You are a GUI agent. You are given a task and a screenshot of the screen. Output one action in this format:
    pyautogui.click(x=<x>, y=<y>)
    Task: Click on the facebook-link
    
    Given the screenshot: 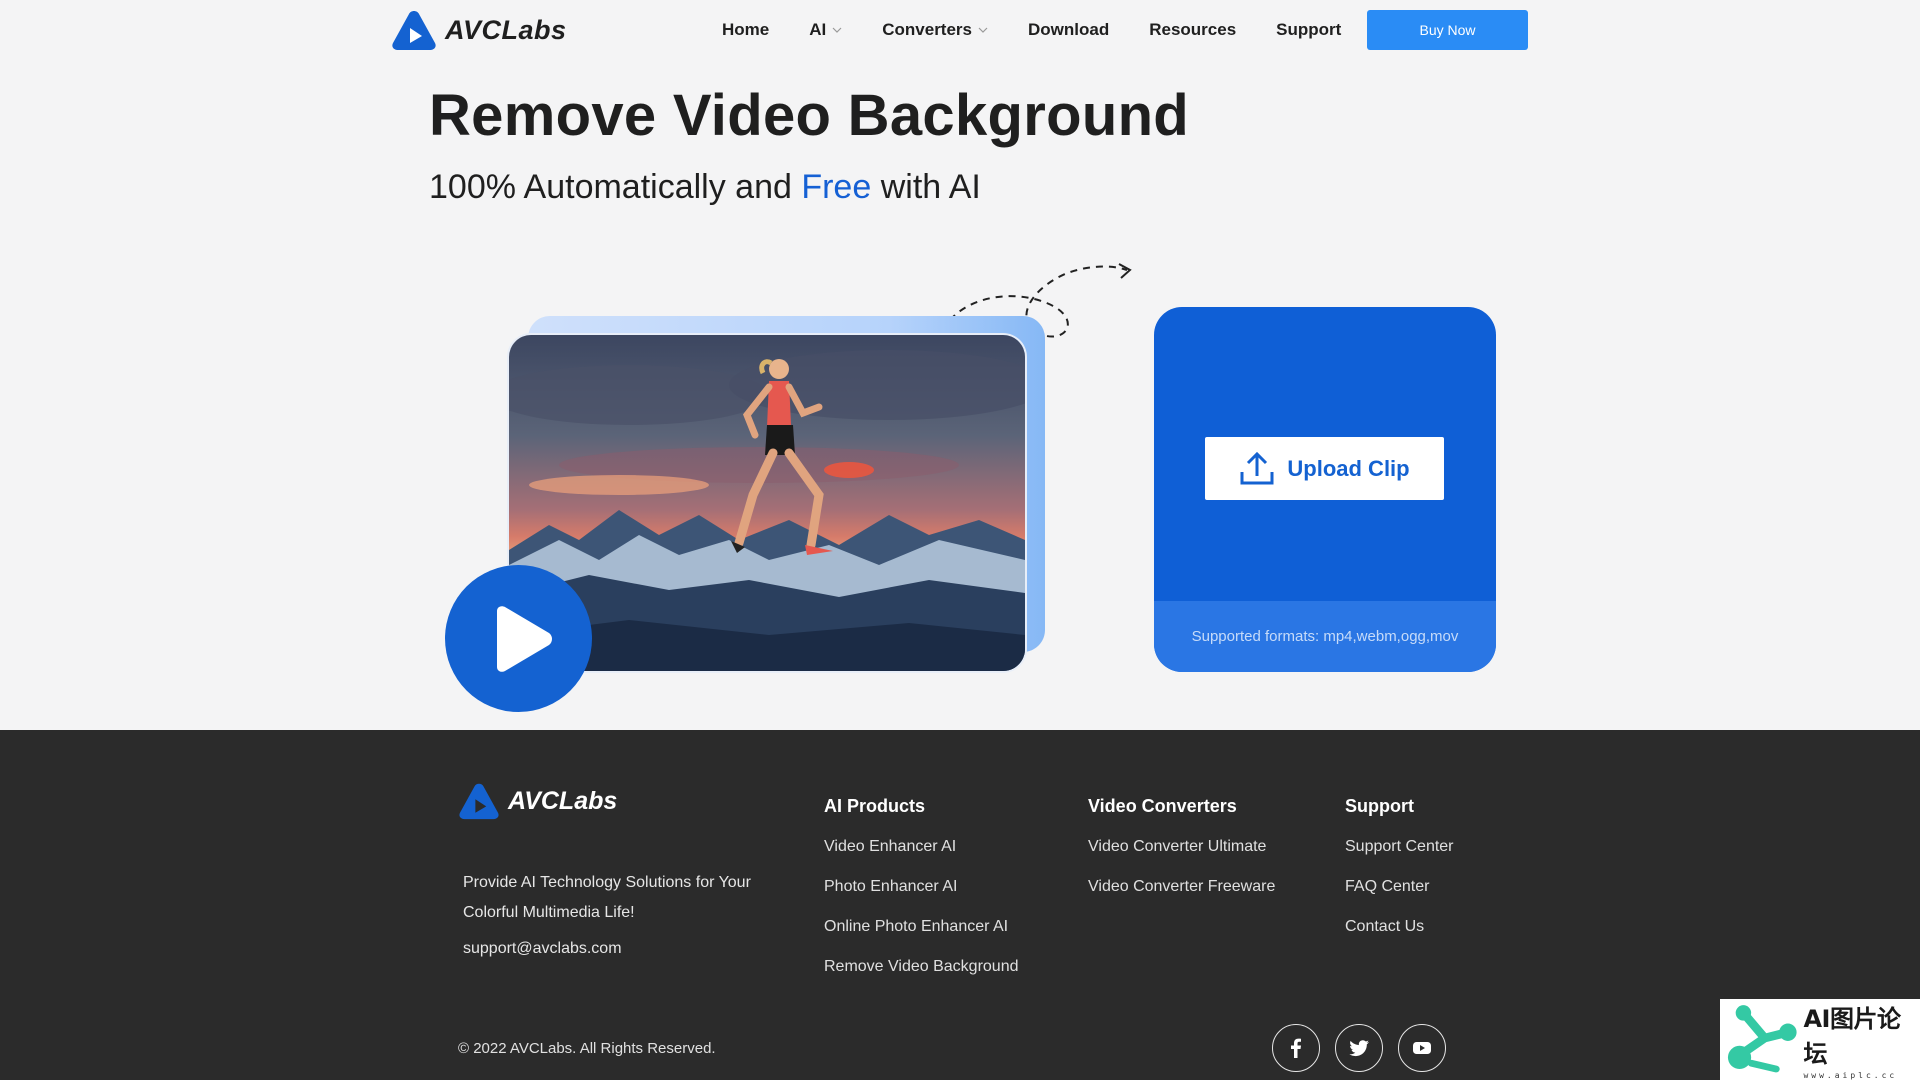 What is the action you would take?
    pyautogui.click(x=1296, y=1048)
    